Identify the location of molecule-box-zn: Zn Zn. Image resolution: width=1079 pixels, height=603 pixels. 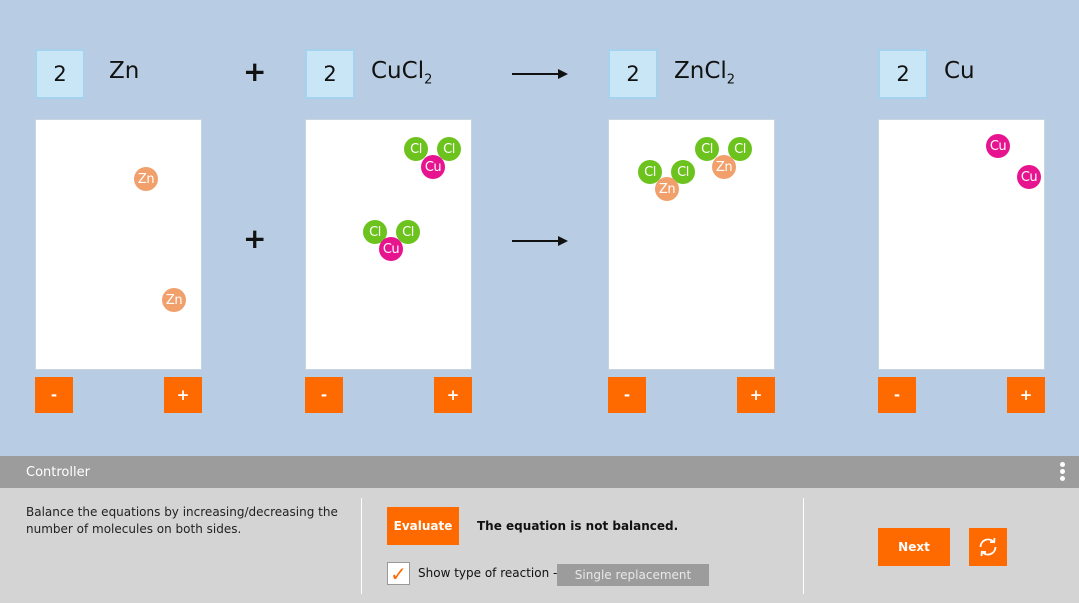
(118, 244).